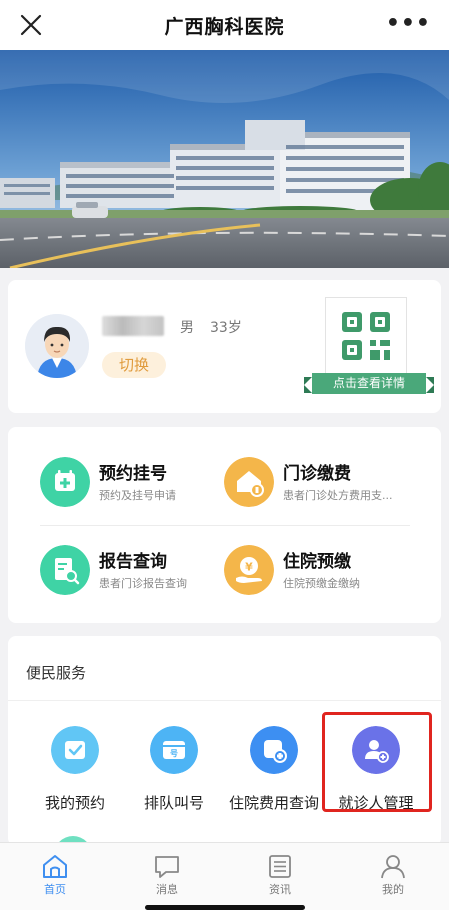 The height and width of the screenshot is (910, 449). Describe the element at coordinates (57, 346) in the screenshot. I see `avatar` at that location.